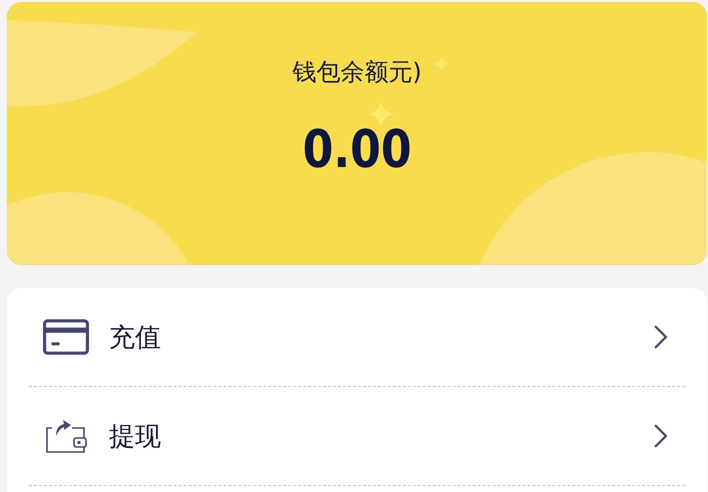 The height and width of the screenshot is (492, 708). What do you see at coordinates (357, 150) in the screenshot?
I see `balance-amount: 0.00` at bounding box center [357, 150].